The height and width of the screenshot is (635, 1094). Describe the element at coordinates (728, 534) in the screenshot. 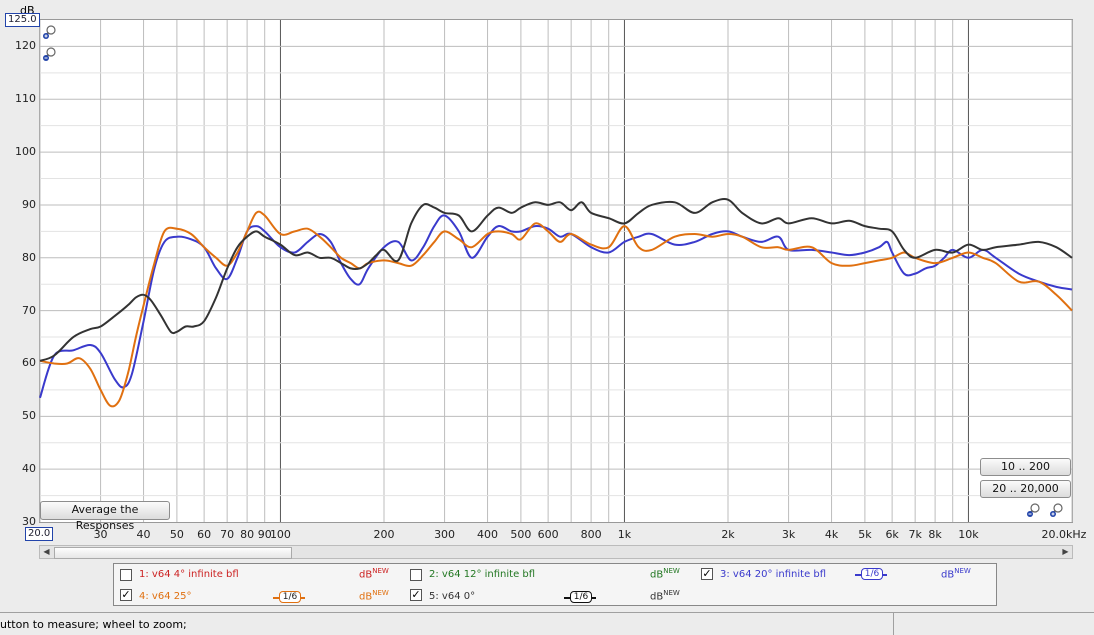

I see `x-tick-label: 2k` at that location.